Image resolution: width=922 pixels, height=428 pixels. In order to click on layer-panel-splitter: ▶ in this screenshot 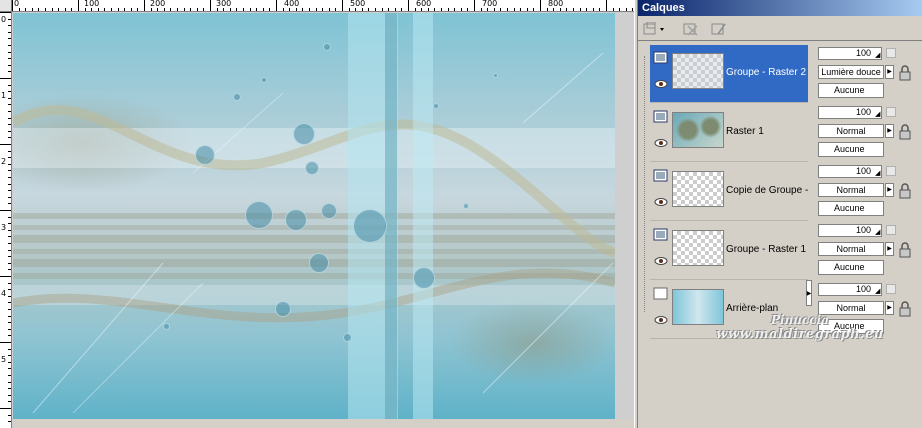, I will do `click(809, 293)`.